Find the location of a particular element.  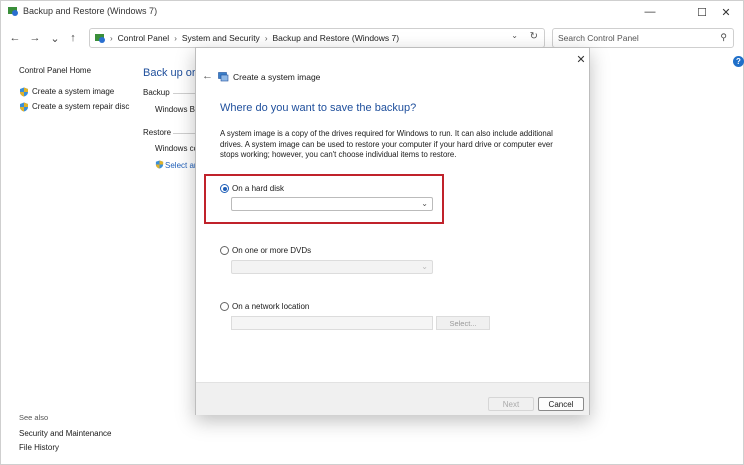

dialog-footer: Next Cancel is located at coordinates (392, 398).